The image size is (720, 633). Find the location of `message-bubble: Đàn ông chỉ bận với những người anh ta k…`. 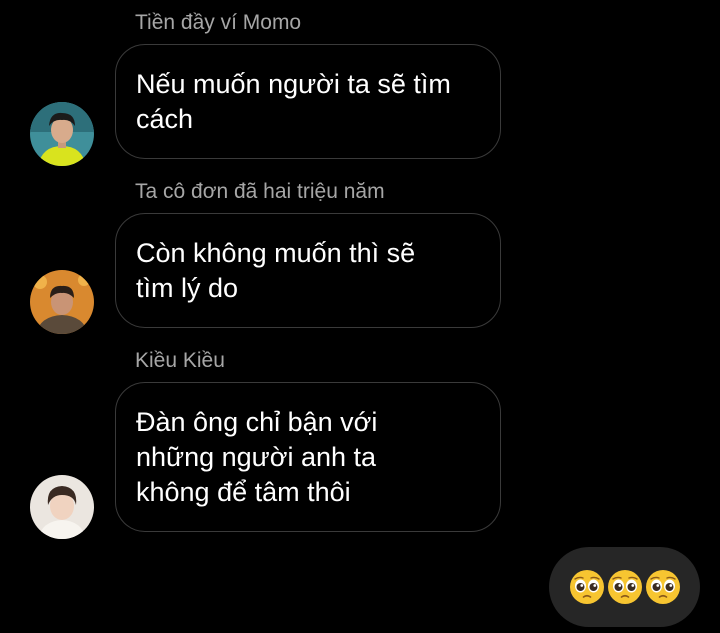

message-bubble: Đàn ông chỉ bận với những người anh ta k… is located at coordinates (308, 457).